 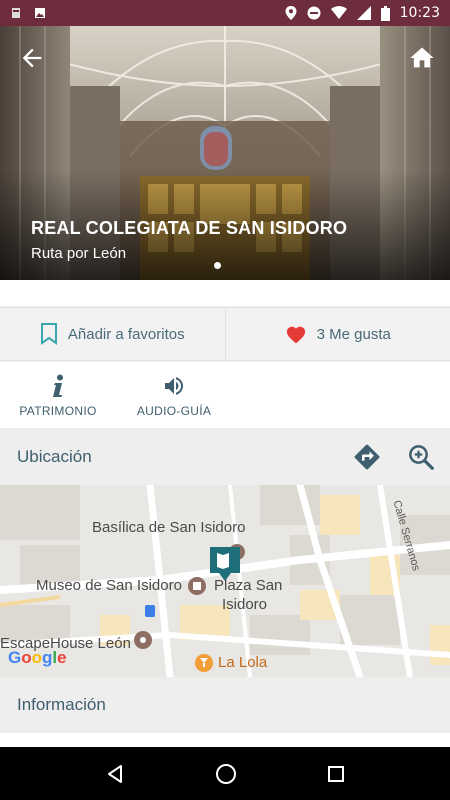 What do you see at coordinates (40, 13) in the screenshot?
I see `image-notification-icon` at bounding box center [40, 13].